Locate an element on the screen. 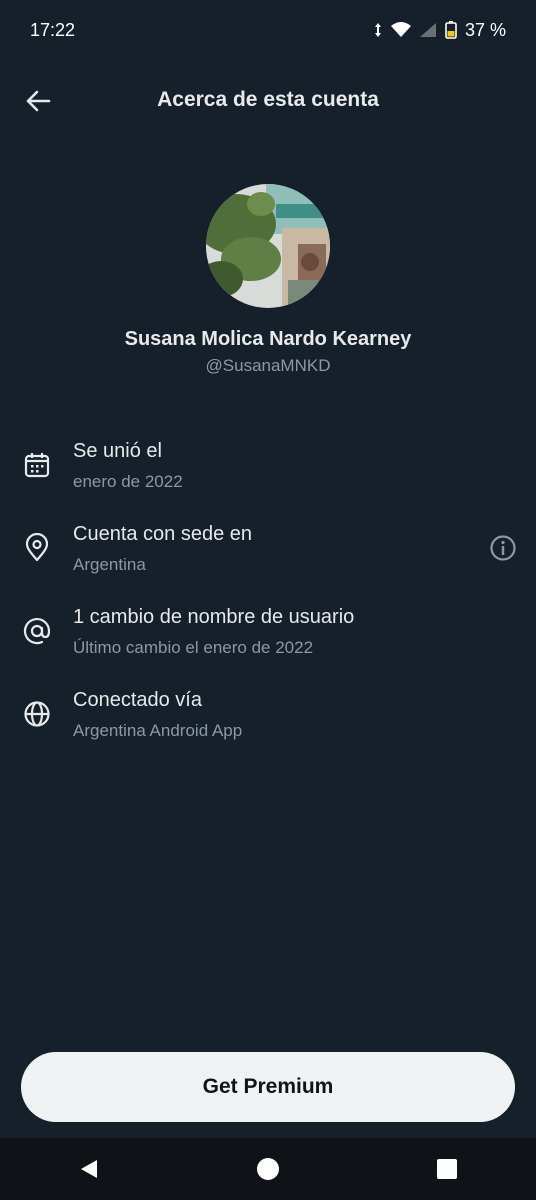 This screenshot has width=536, height=1200. avatar is located at coordinates (268, 246).